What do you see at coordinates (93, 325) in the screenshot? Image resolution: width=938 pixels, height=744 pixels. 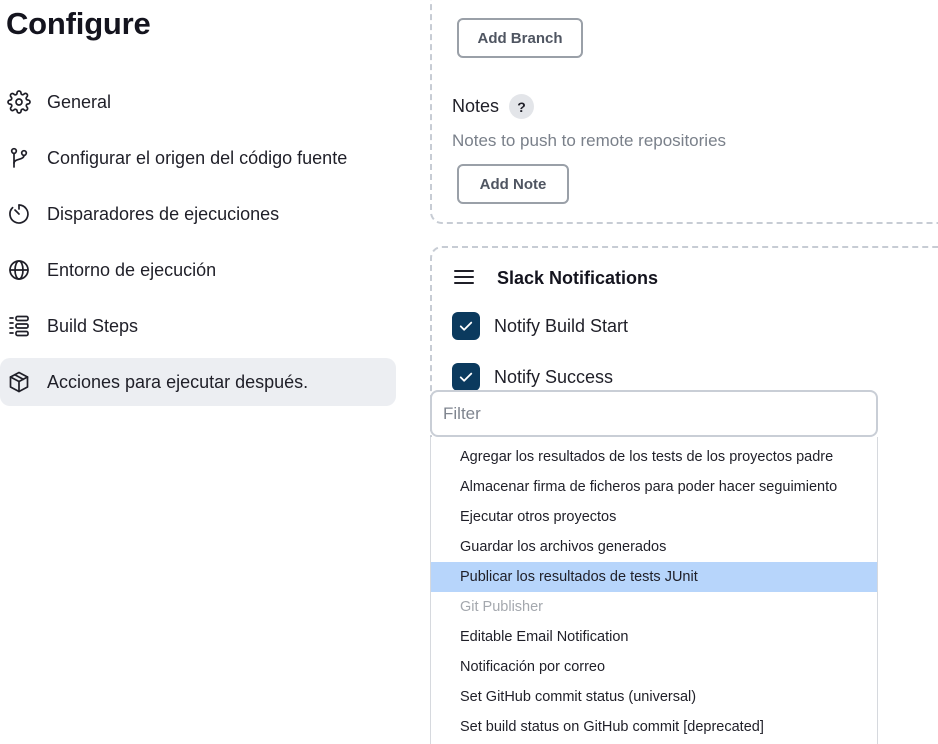 I see `sidebar-item-label: Build Steps` at bounding box center [93, 325].